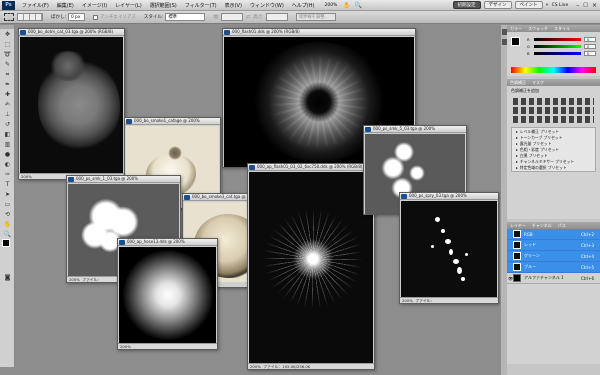 Image resolution: width=600 pixels, height=375 pixels. Describe the element at coordinates (123, 179) in the screenshot. I see `document-title: 000_ps_smk_1_03.tga @ 200%` at that location.